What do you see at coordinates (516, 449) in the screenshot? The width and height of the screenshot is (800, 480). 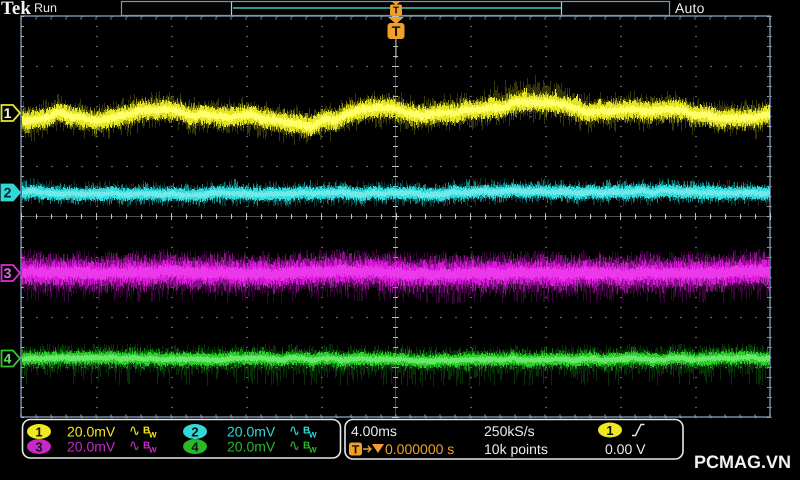 I see `svg-text: 10k points` at bounding box center [516, 449].